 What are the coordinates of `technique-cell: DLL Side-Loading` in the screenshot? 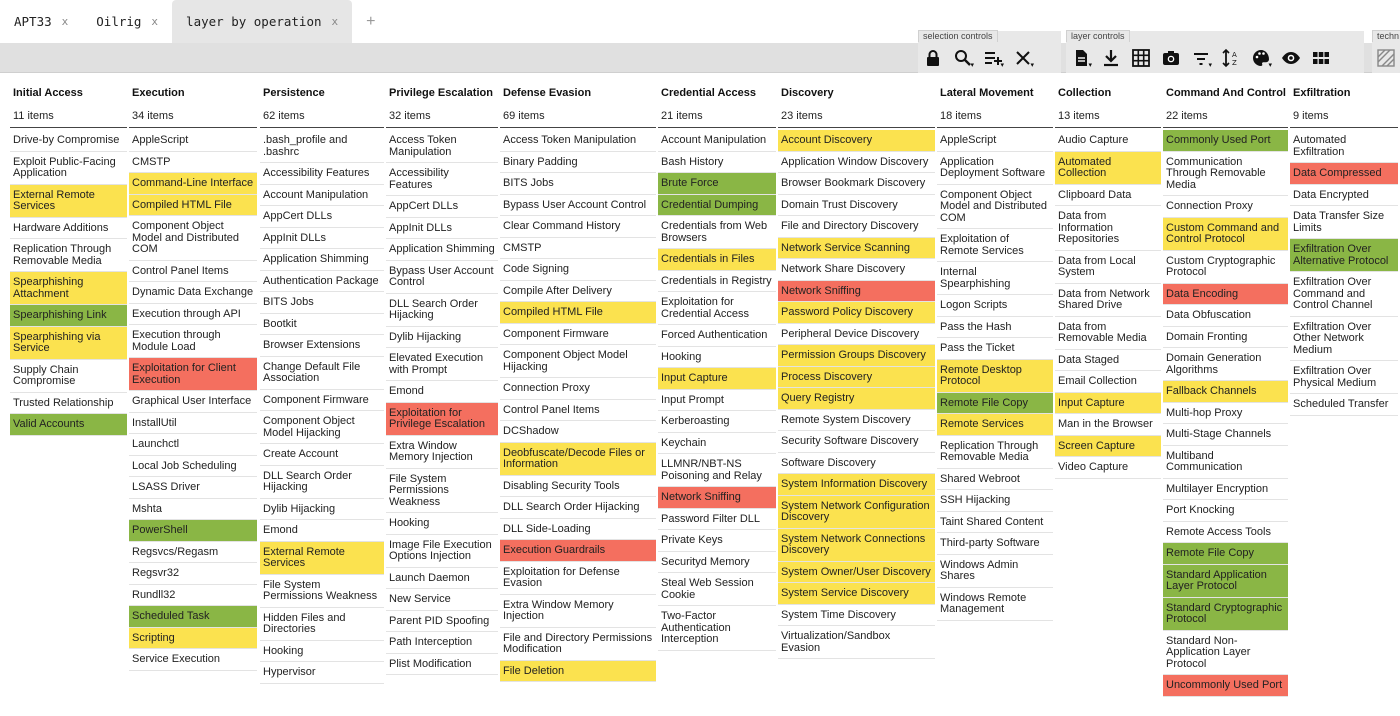 It's located at (578, 529).